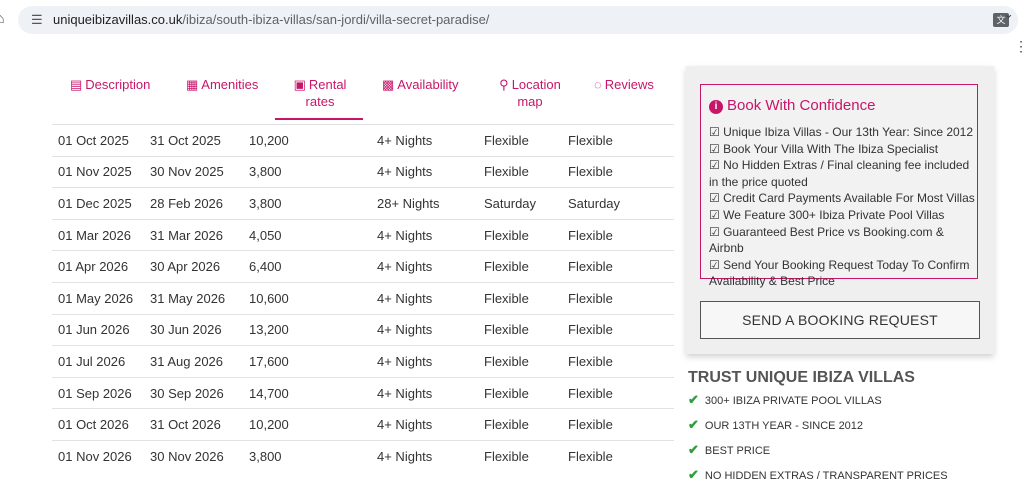 This screenshot has height=492, width=1024. I want to click on tab-description: ▤ Description, so click(110, 84).